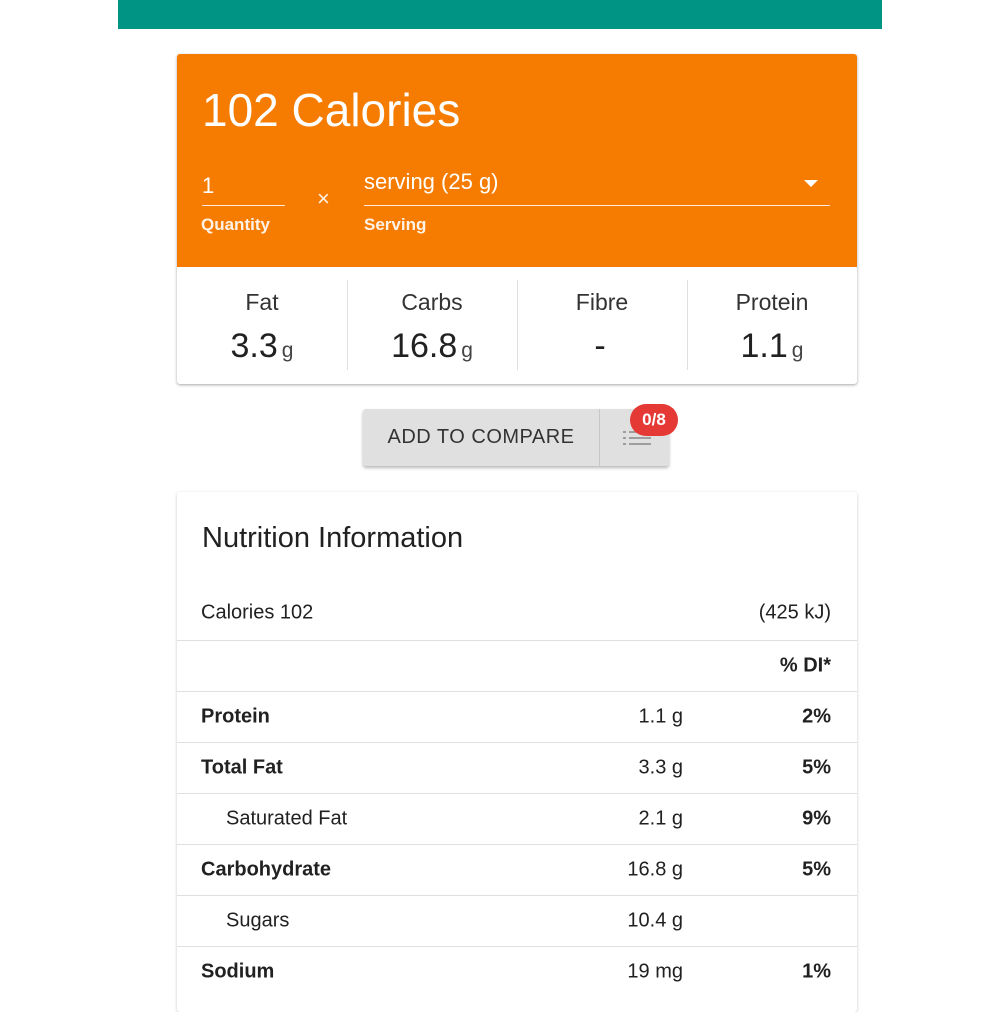  What do you see at coordinates (517, 613) in the screenshot?
I see `calories-row: Calories 102 (425 kJ)` at bounding box center [517, 613].